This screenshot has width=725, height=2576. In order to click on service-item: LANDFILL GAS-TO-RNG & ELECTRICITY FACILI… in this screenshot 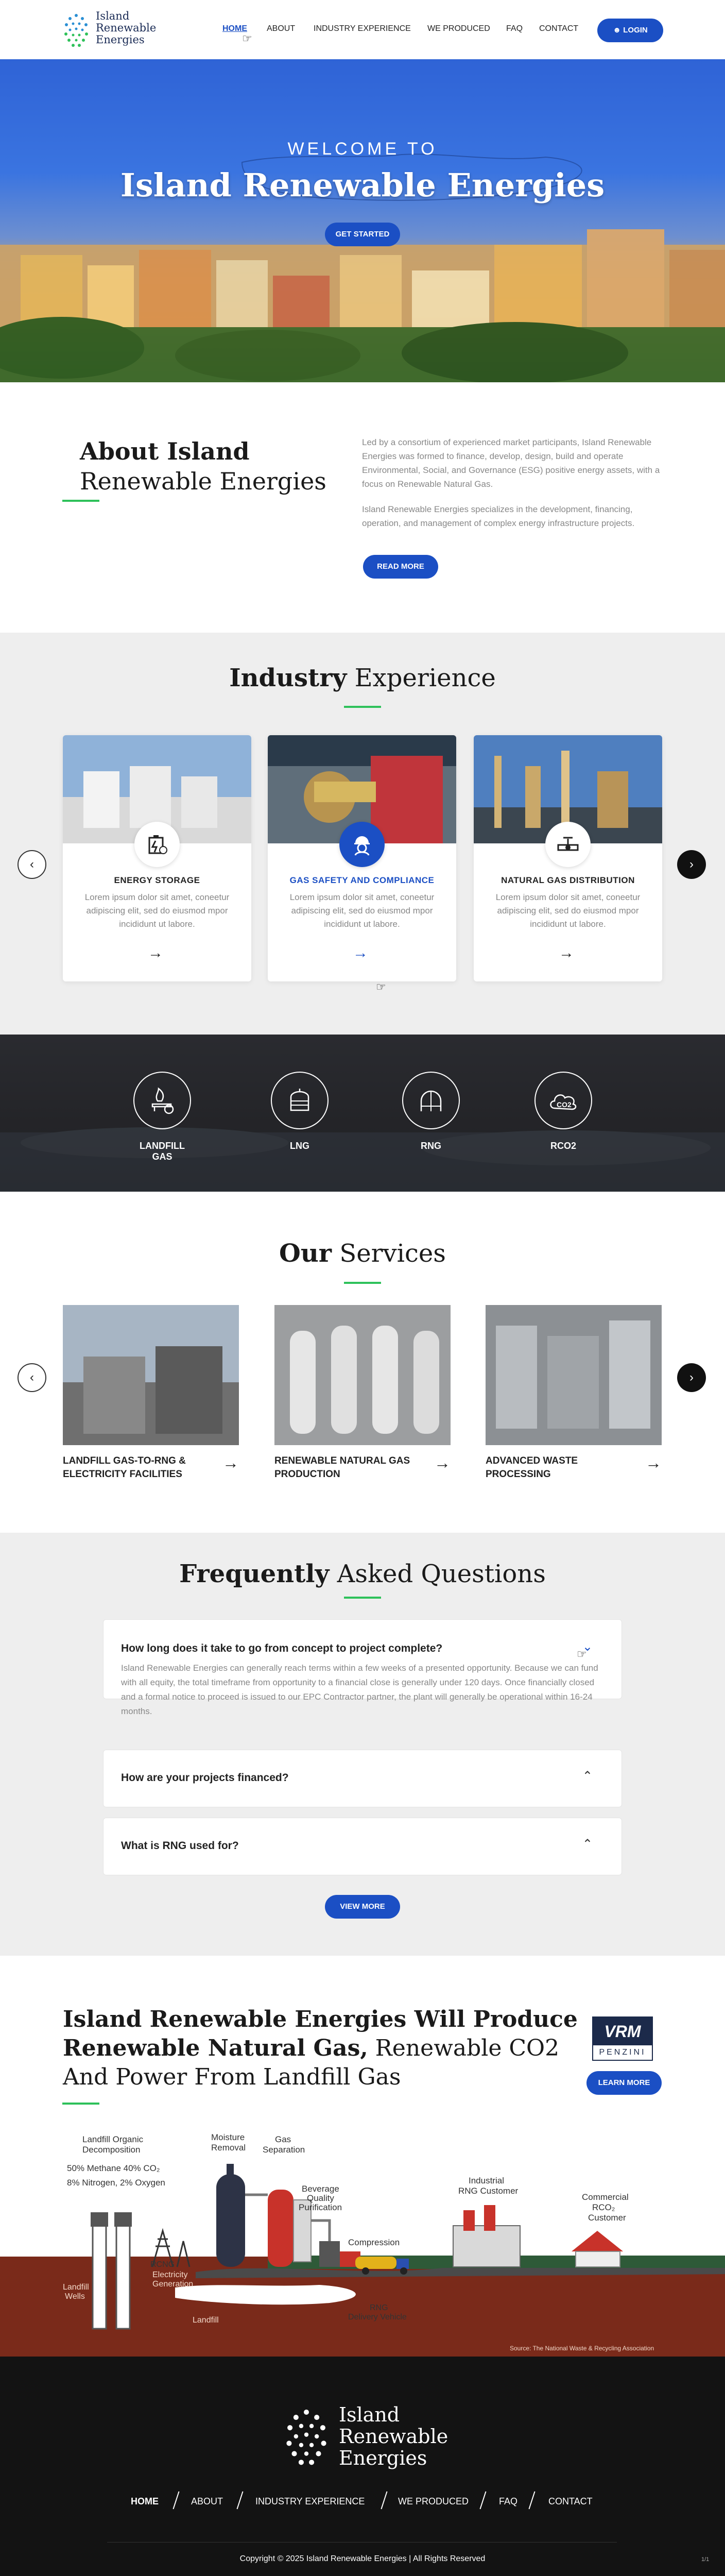, I will do `click(151, 1392)`.